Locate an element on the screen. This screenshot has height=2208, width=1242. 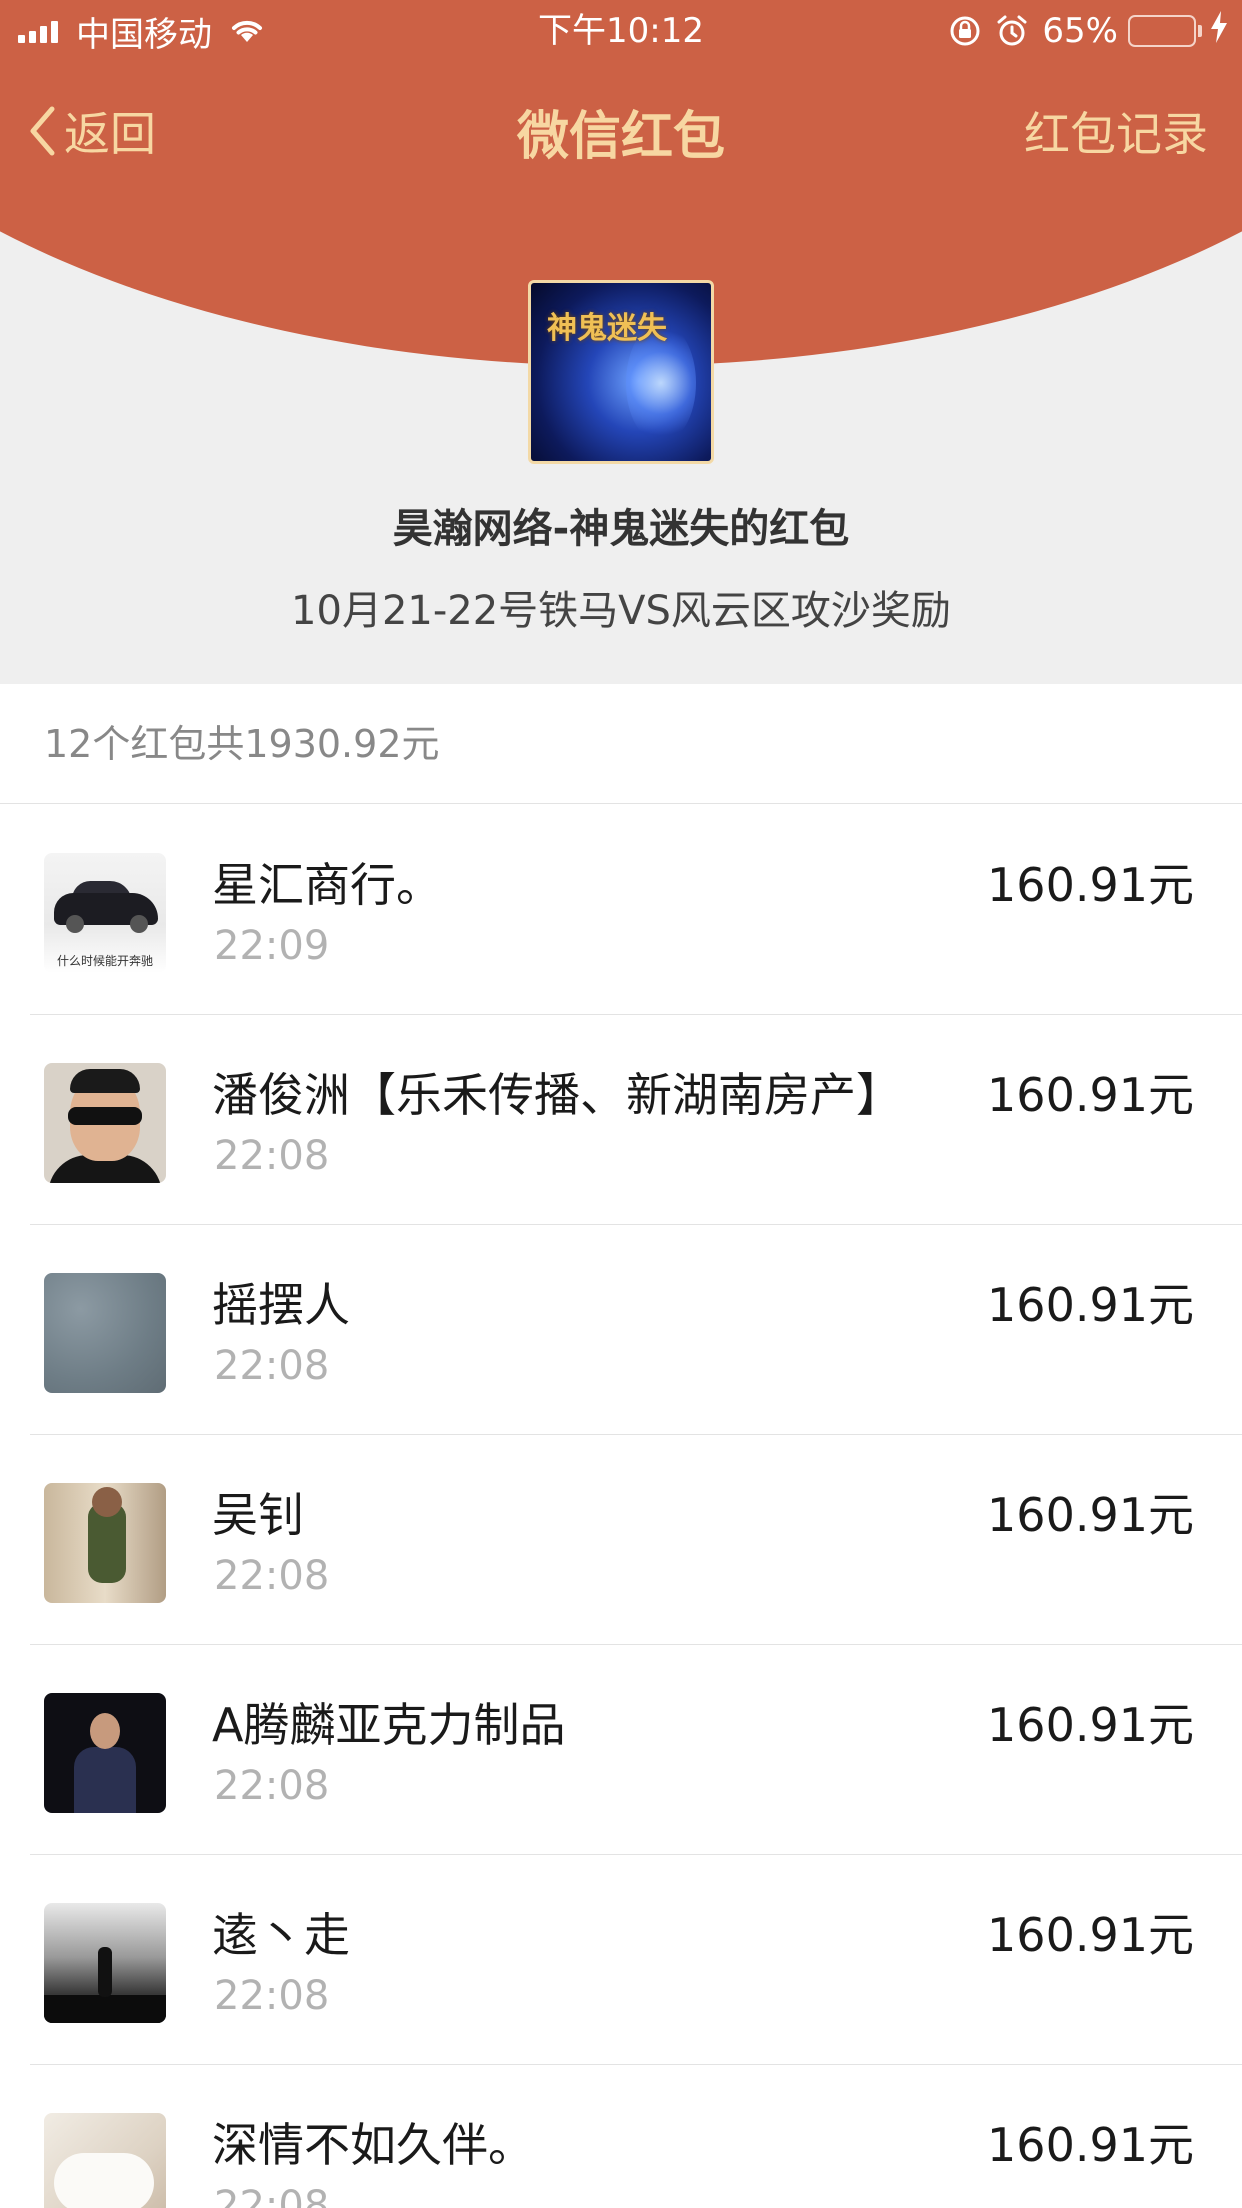
charging-bolt-icon is located at coordinates (1219, 31).